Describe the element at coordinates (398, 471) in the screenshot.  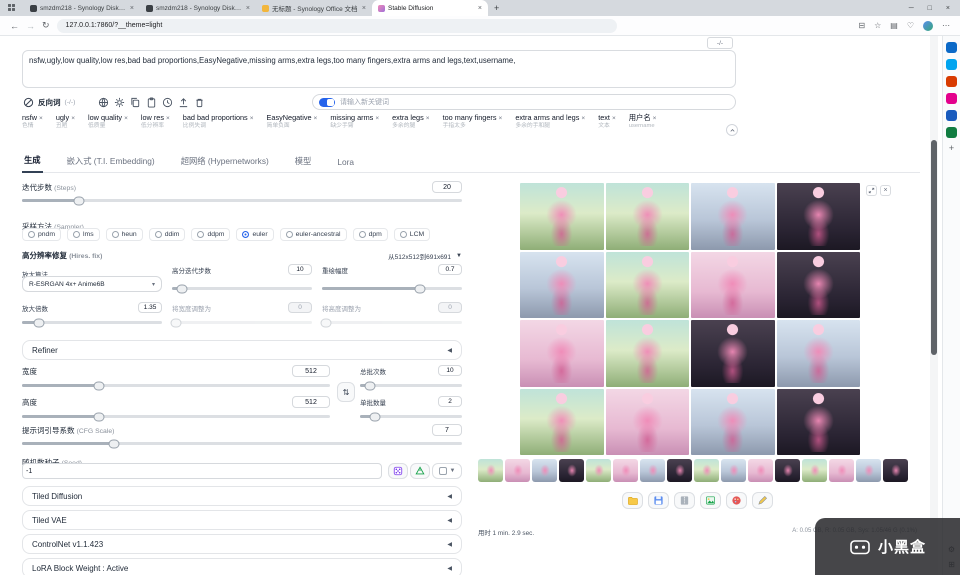
I see `random-seed-button` at that location.